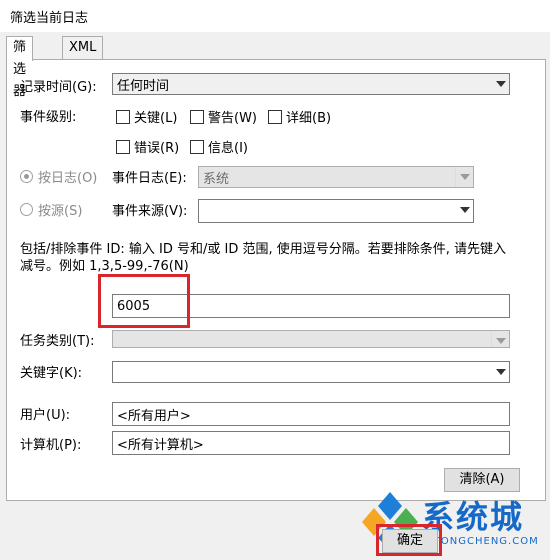  What do you see at coordinates (197, 147) in the screenshot?
I see `checkbox-information` at bounding box center [197, 147].